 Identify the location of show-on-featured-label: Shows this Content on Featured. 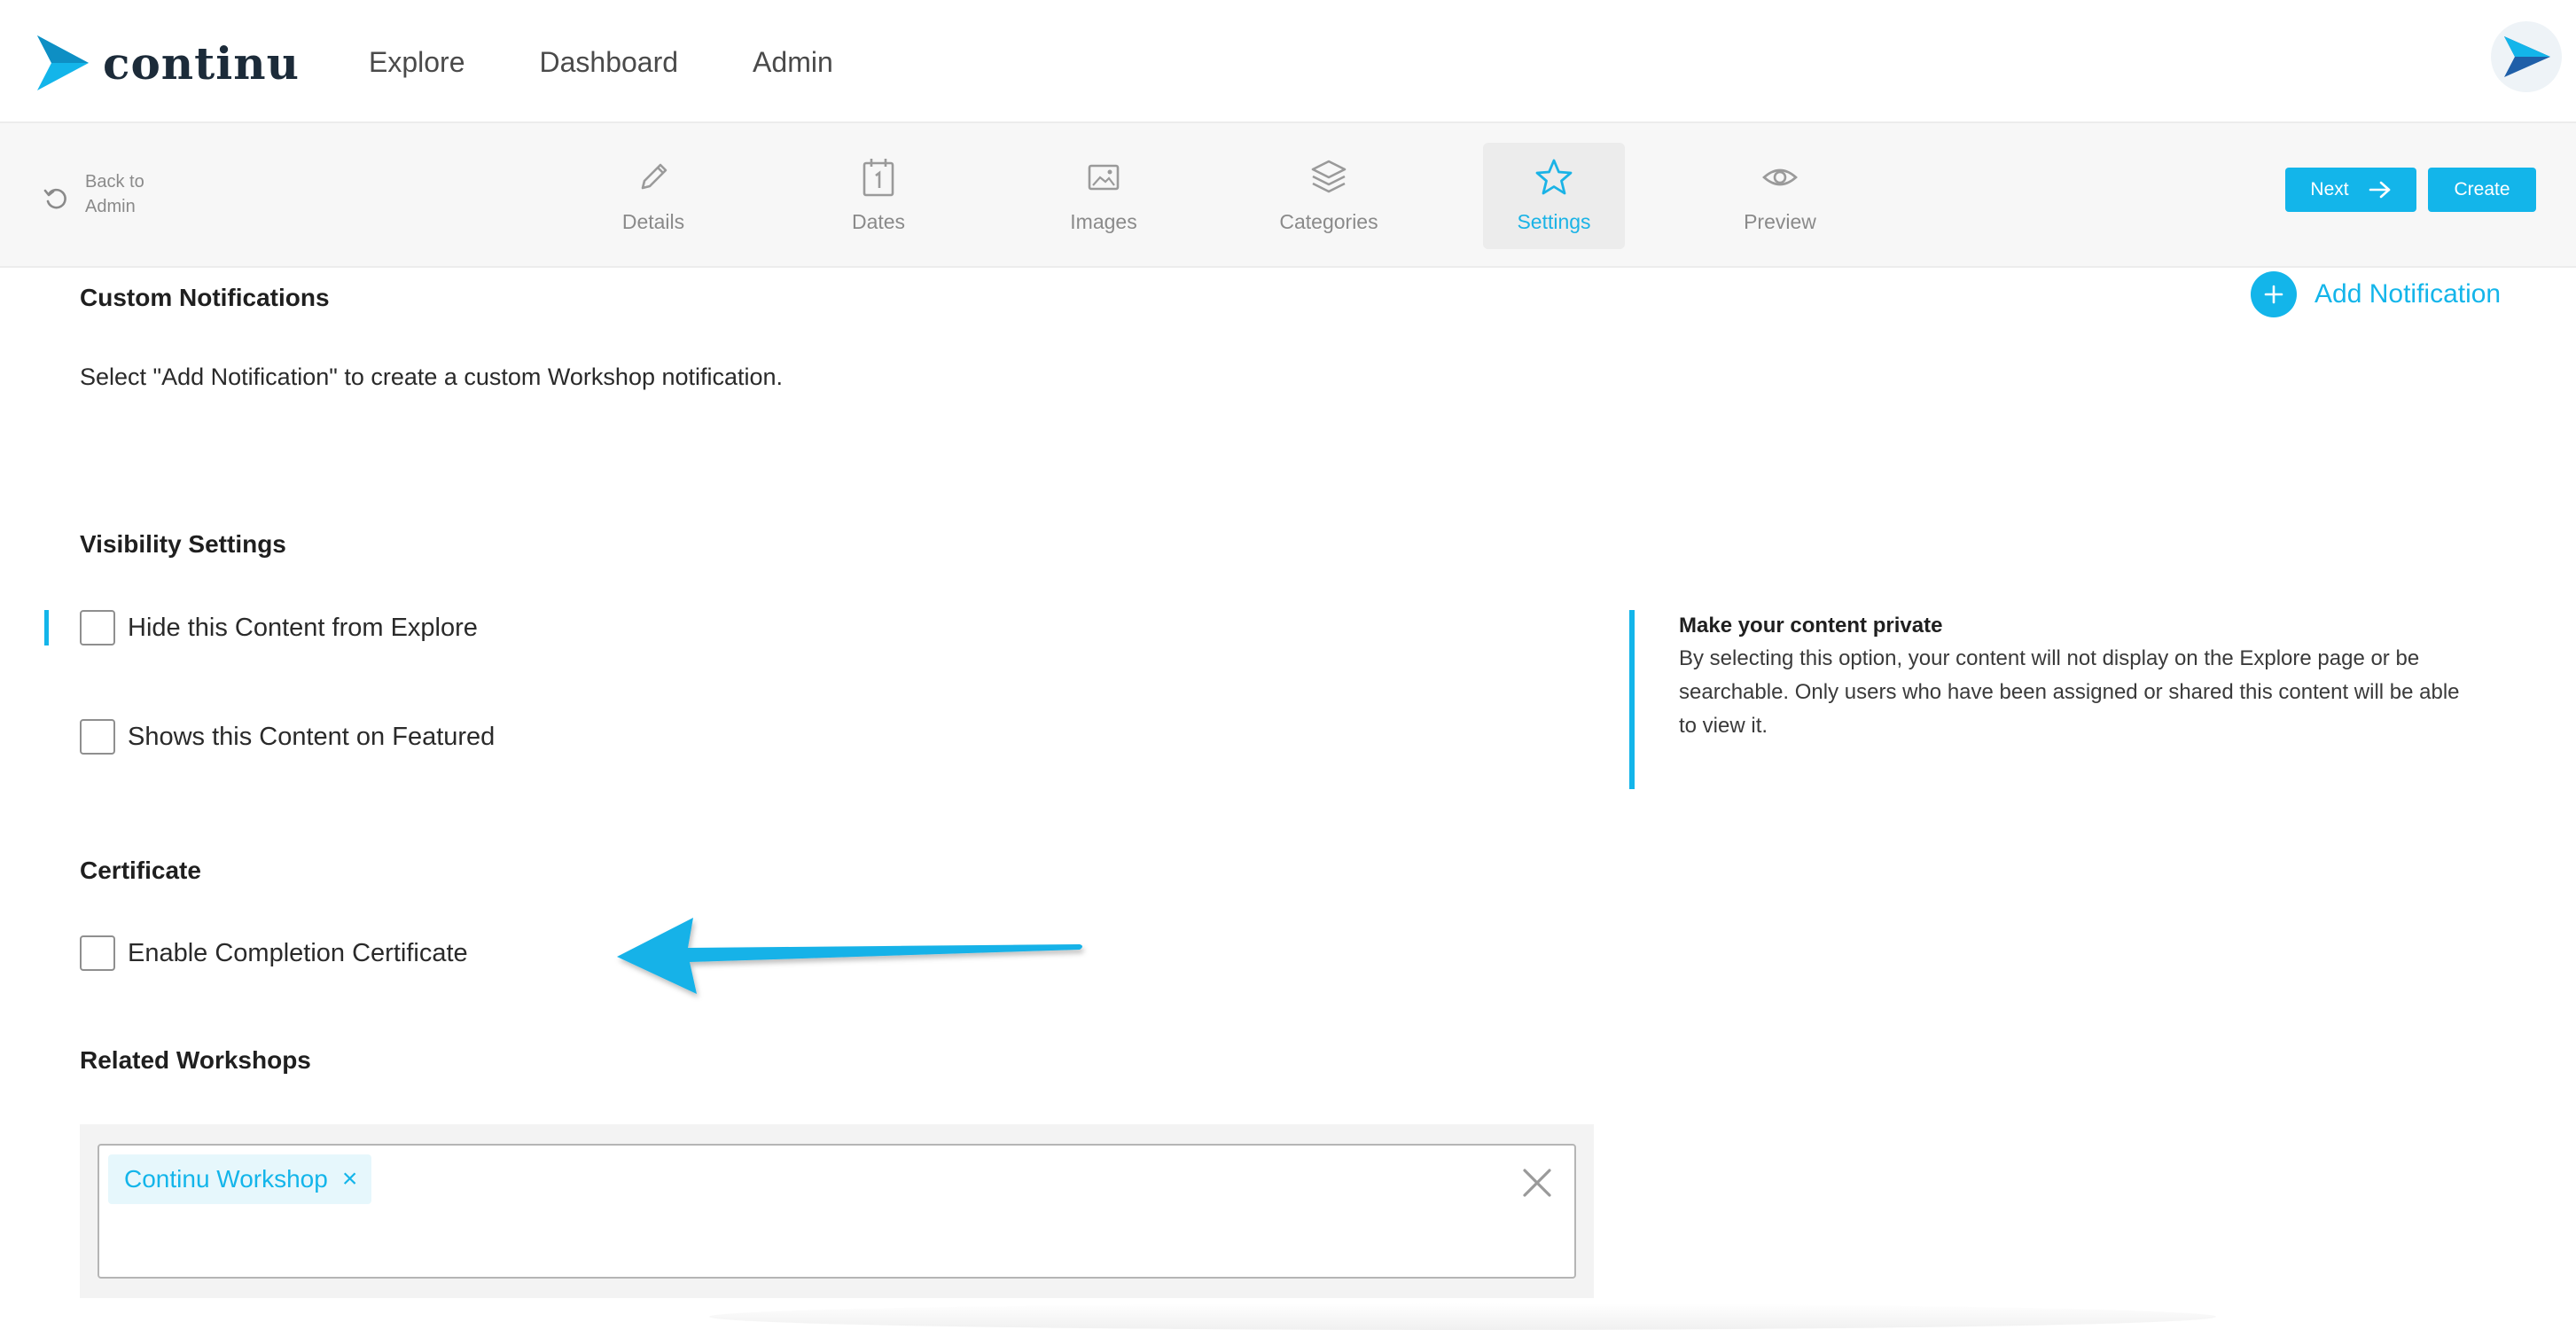
(312, 737).